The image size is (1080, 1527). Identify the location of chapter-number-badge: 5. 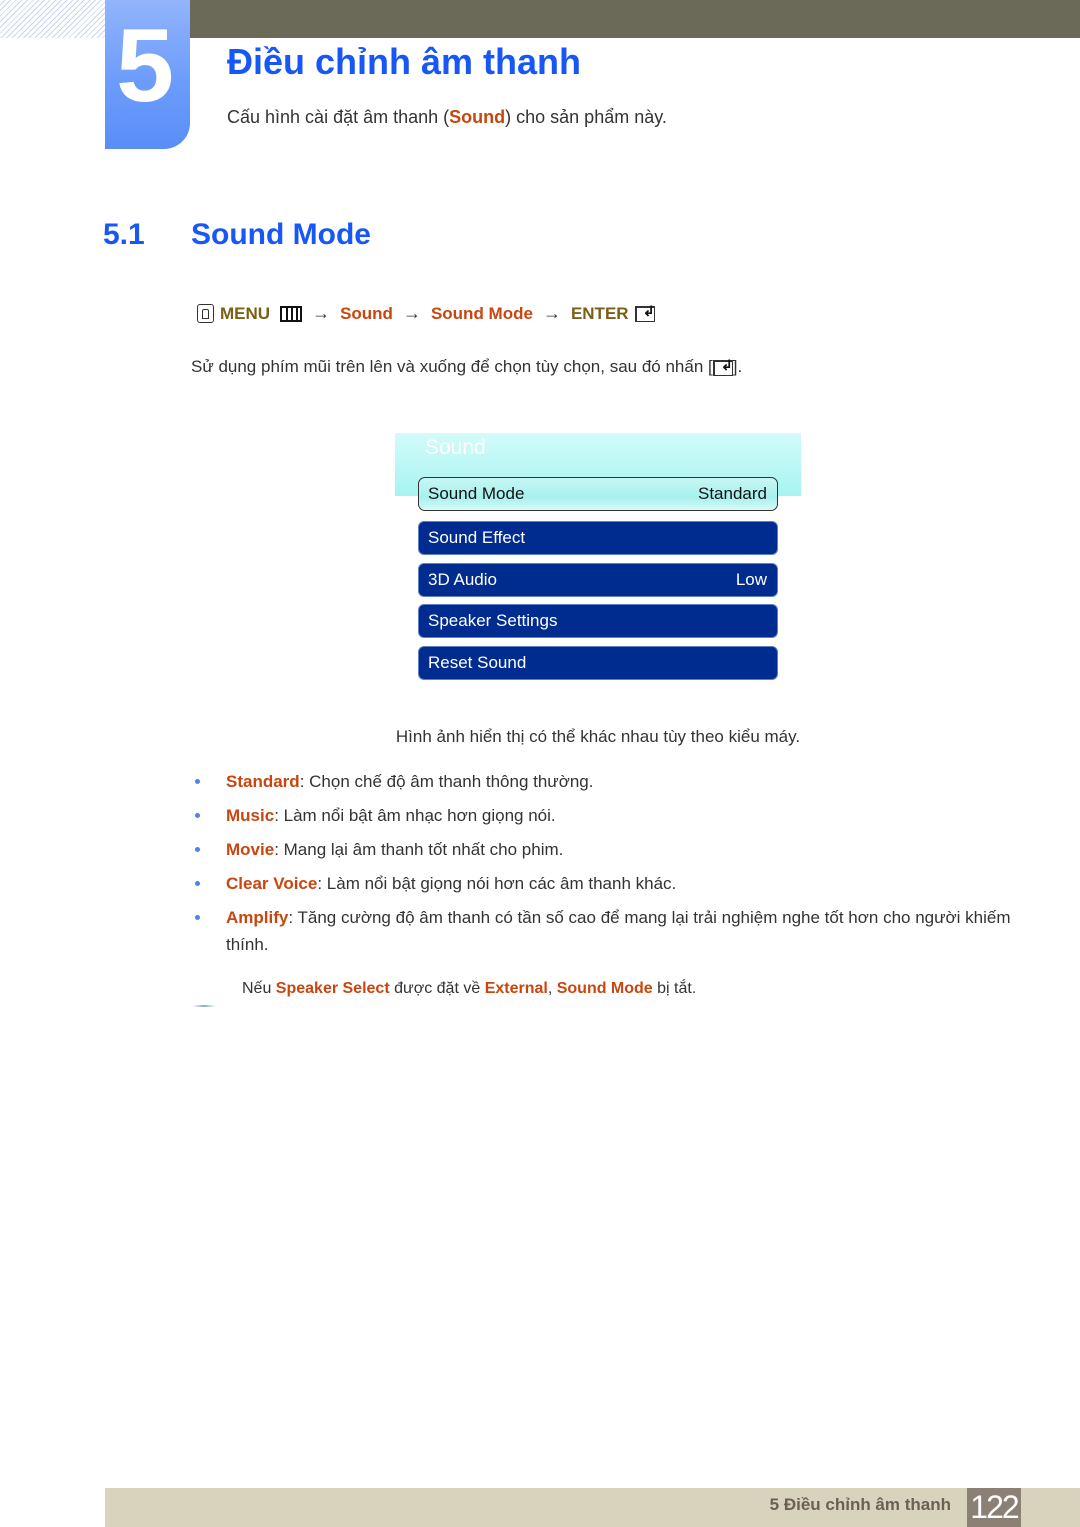
(147, 74).